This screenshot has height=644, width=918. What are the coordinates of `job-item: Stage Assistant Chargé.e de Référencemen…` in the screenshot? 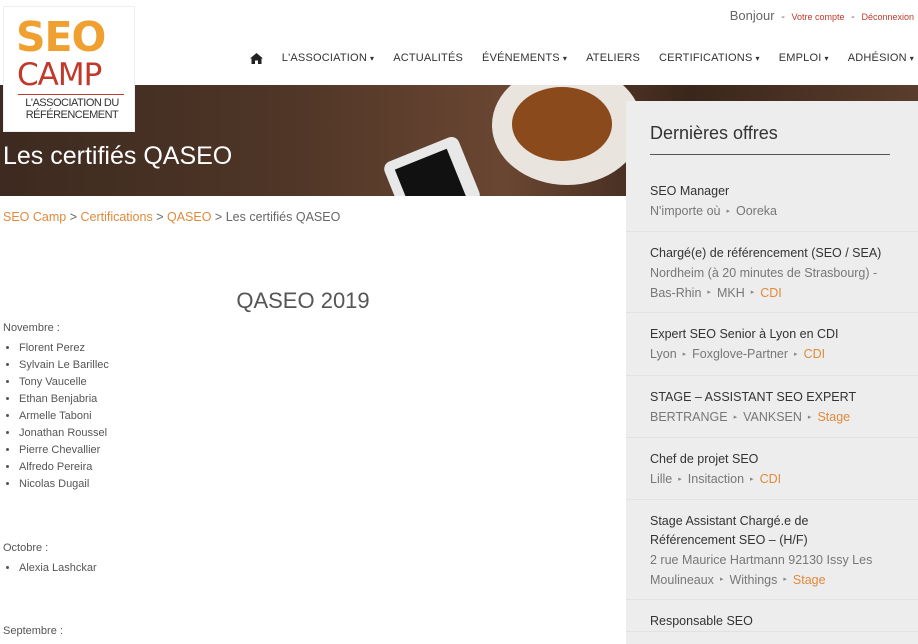 It's located at (772, 550).